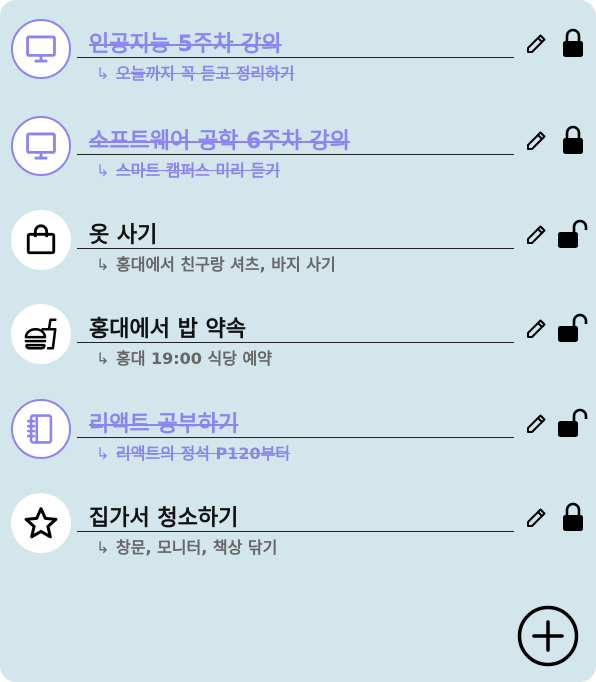  I want to click on star-icon, so click(41, 523).